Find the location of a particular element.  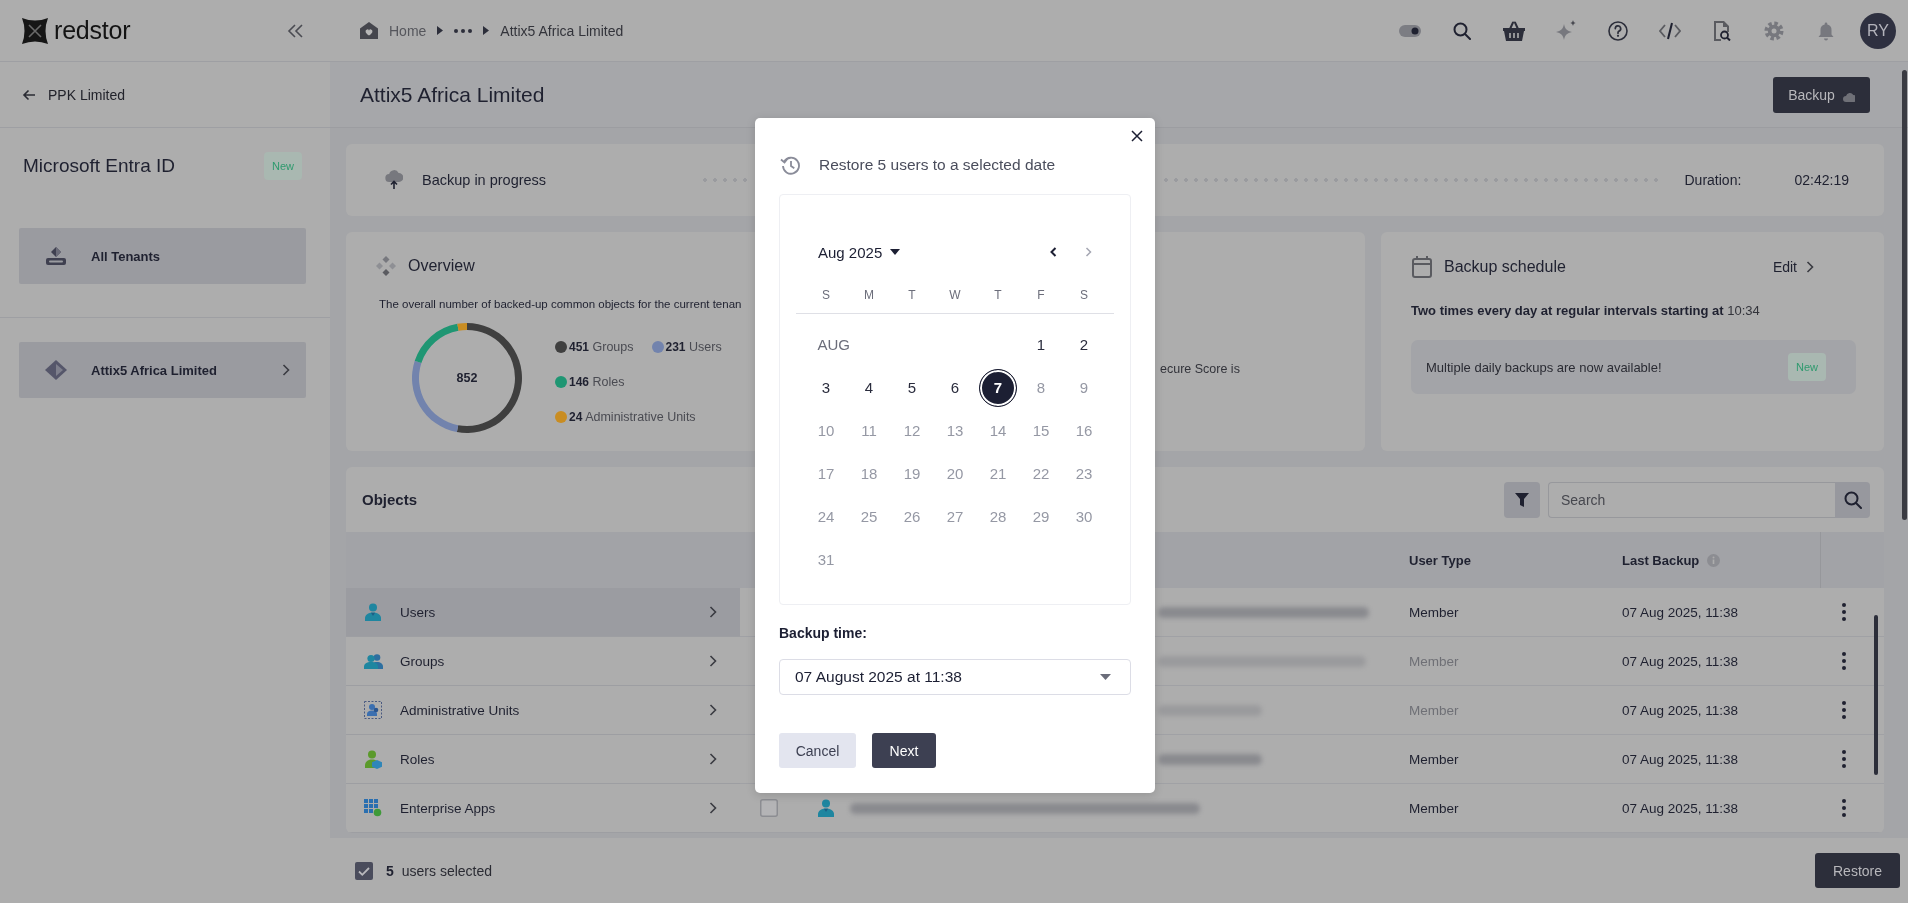

schedule-summary: Two times every day at regular intervals starting at 10:34 is located at coordinates (1586, 311).